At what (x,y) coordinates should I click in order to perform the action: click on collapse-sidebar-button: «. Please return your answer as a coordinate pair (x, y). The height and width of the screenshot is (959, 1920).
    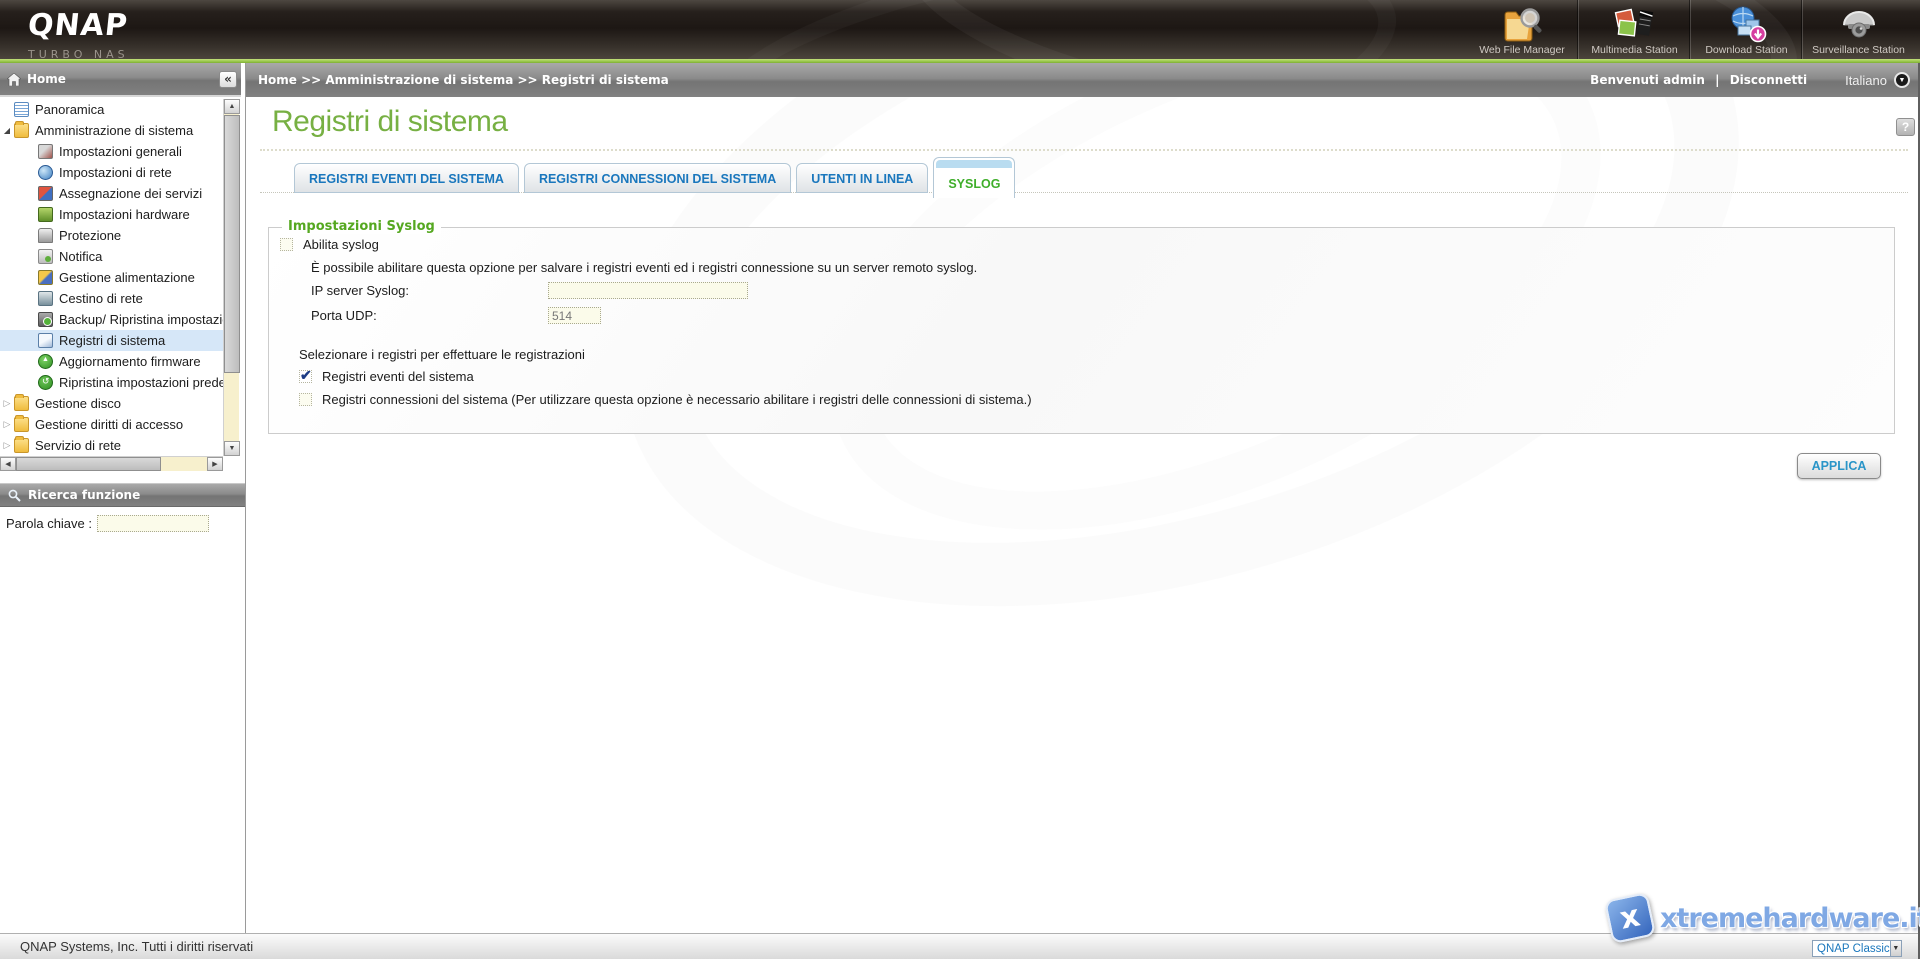
    Looking at the image, I should click on (228, 79).